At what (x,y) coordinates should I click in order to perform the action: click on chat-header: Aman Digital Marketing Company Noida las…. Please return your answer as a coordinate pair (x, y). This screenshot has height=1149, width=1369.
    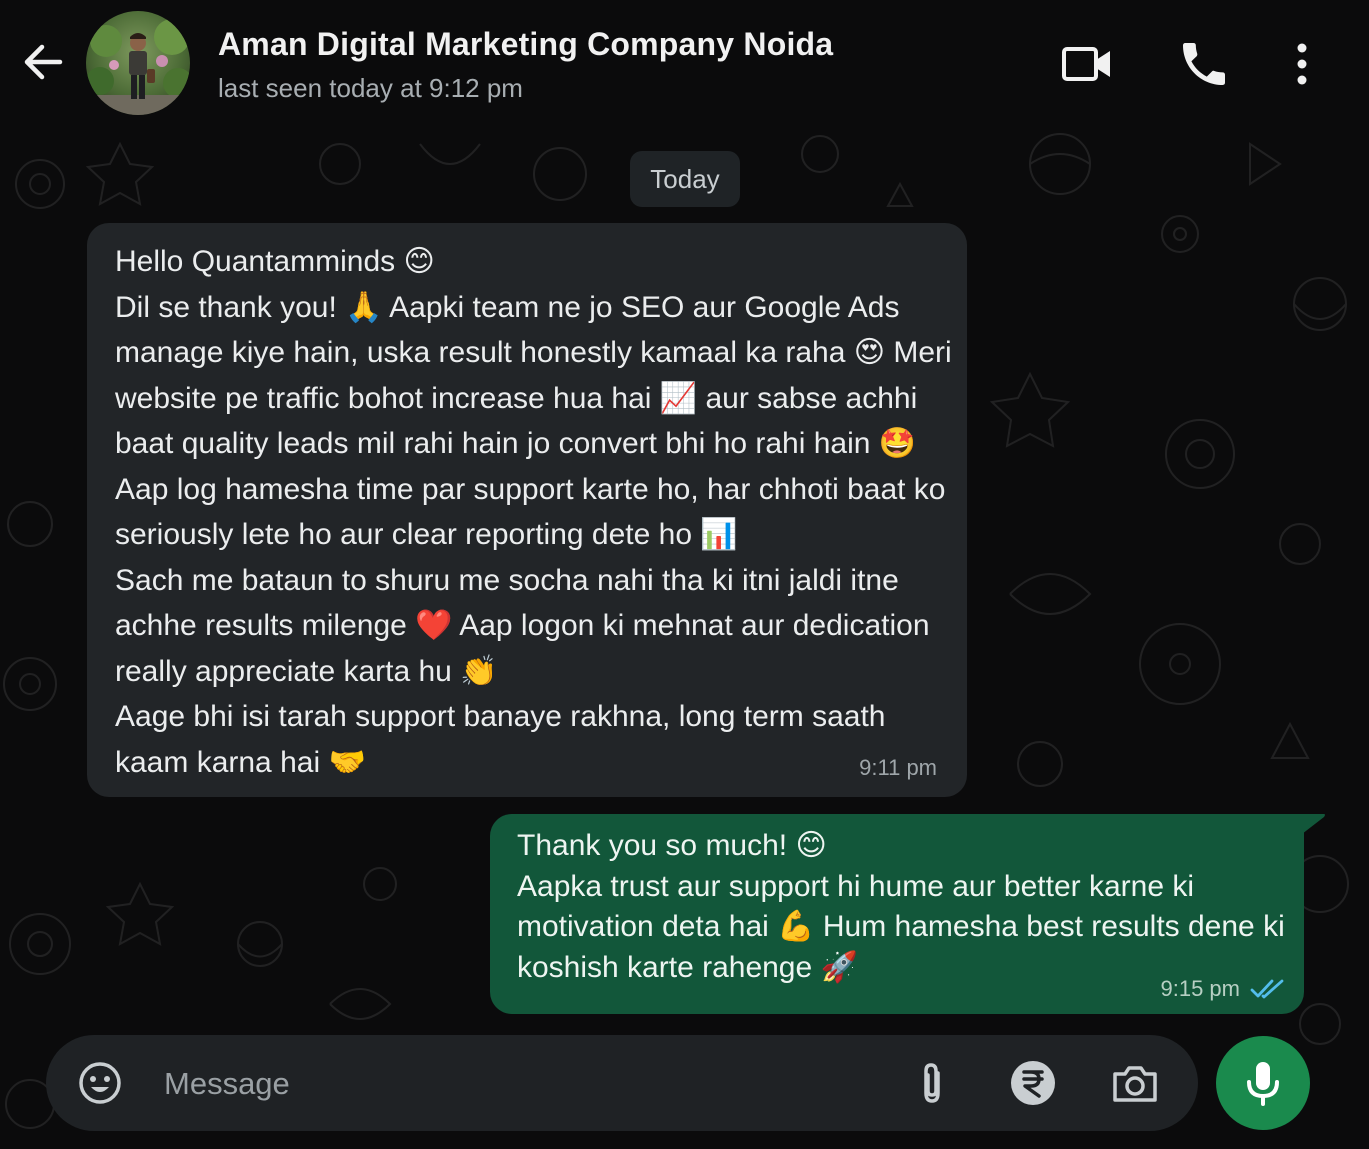
    Looking at the image, I should click on (684, 62).